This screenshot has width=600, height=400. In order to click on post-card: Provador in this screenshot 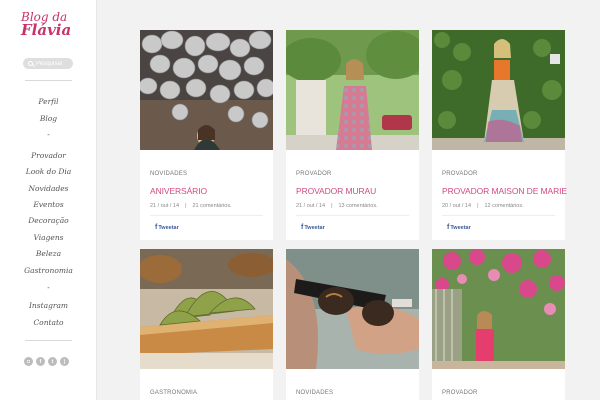, I will do `click(498, 324)`.